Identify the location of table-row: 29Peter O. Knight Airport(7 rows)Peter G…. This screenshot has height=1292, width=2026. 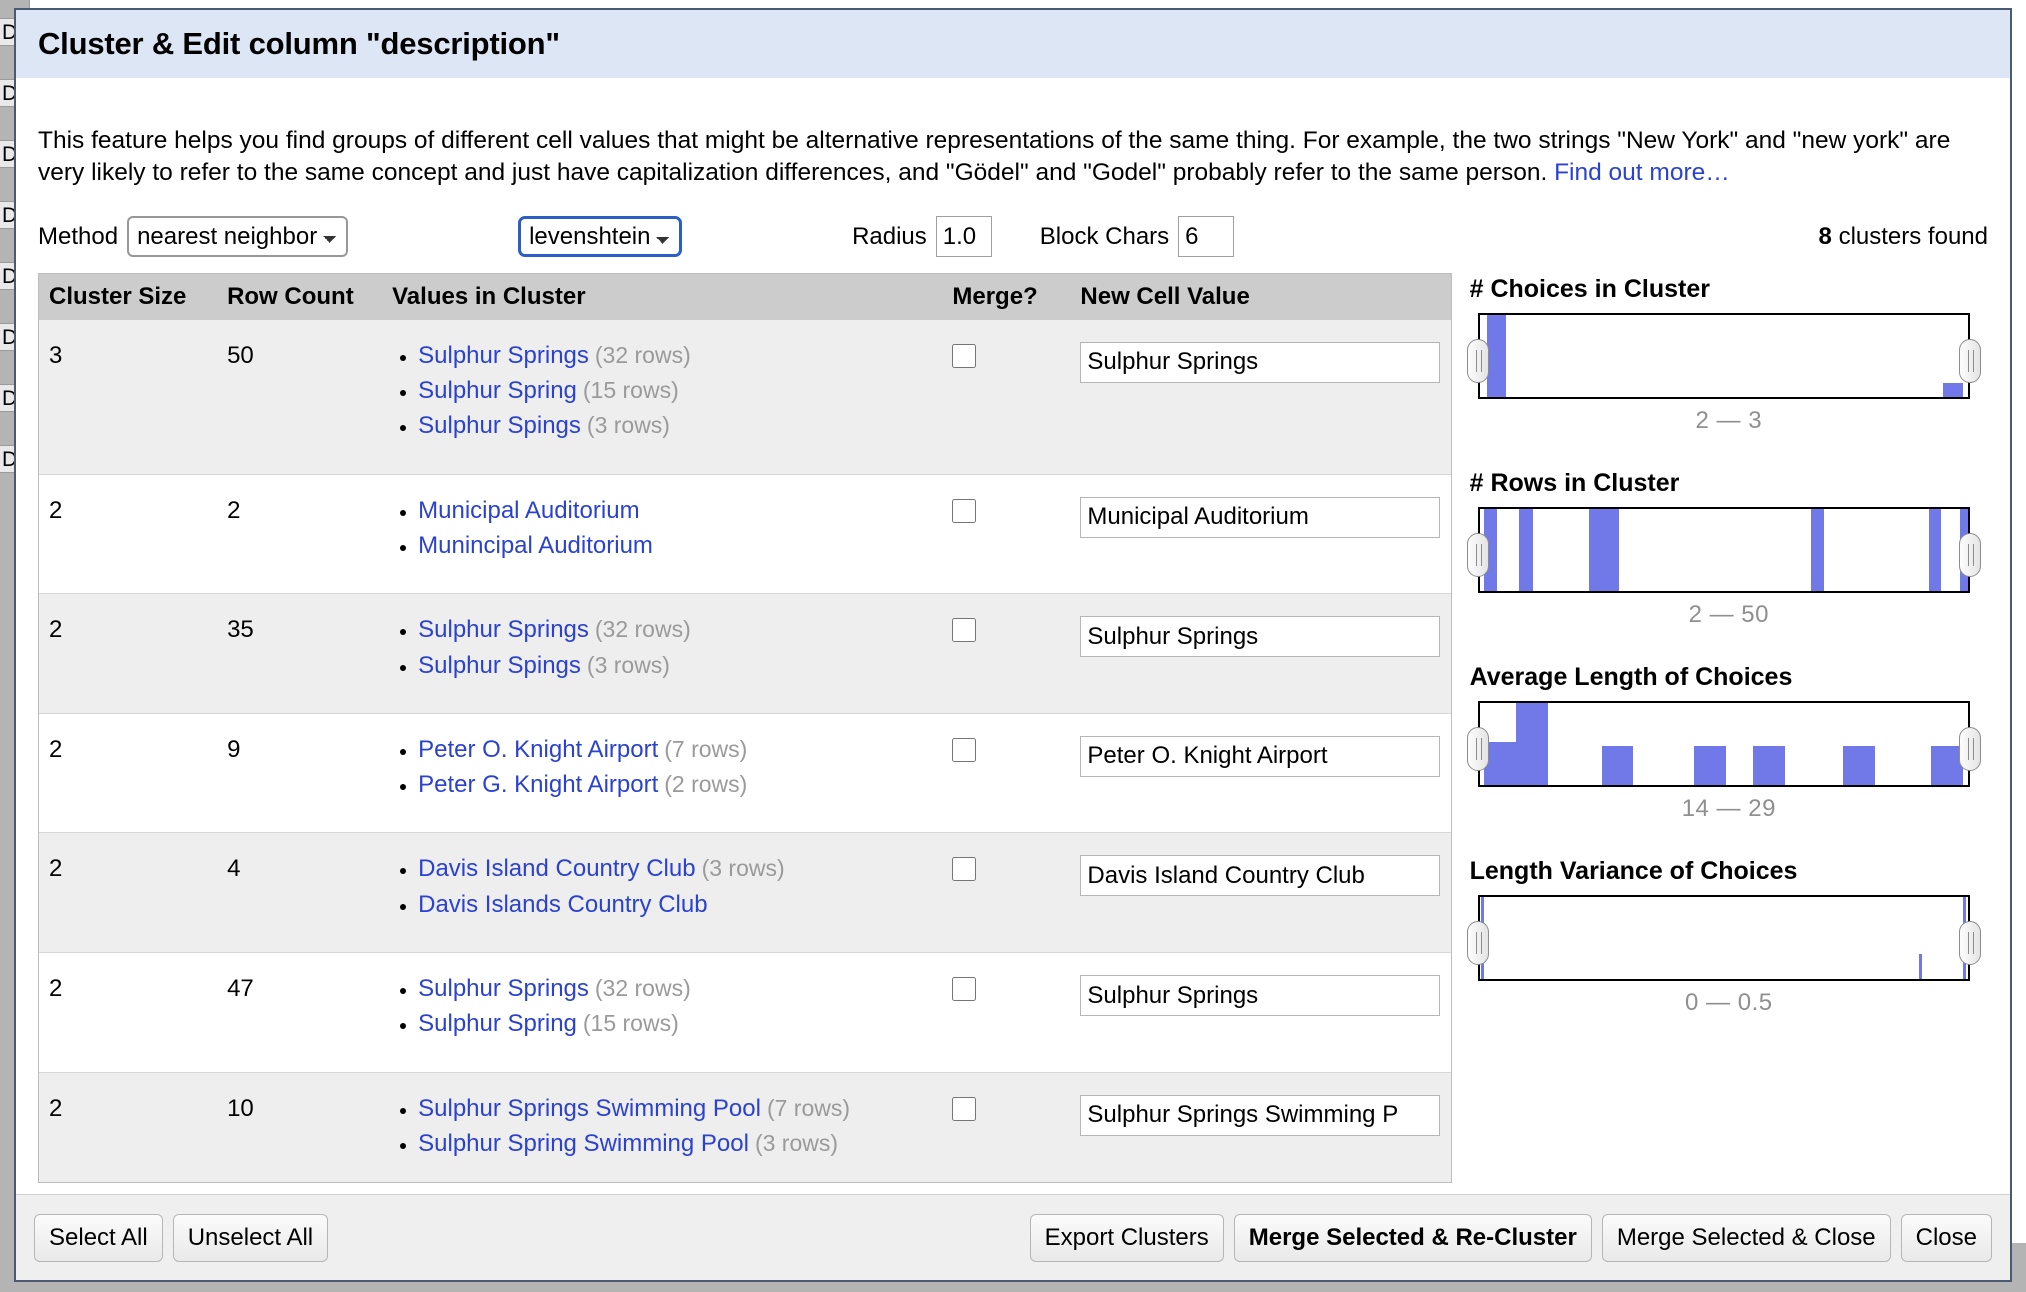
(745, 772).